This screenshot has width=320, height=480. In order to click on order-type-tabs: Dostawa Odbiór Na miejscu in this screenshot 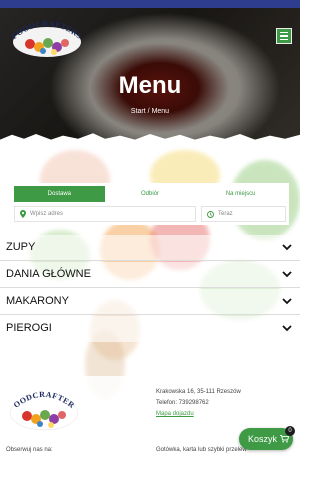, I will do `click(150, 194)`.